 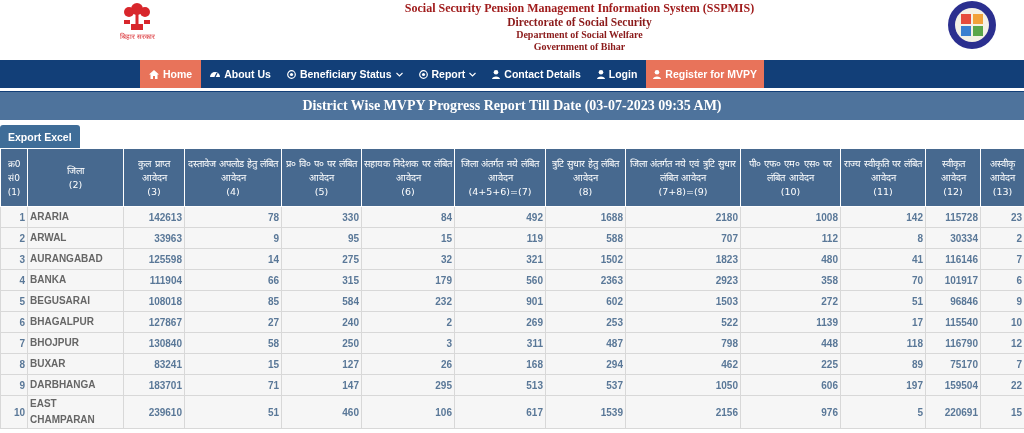 I want to click on report-title: District Wise MVPY Progress Report Till Date (03-07-2023 09:35 AM), so click(x=512, y=106).